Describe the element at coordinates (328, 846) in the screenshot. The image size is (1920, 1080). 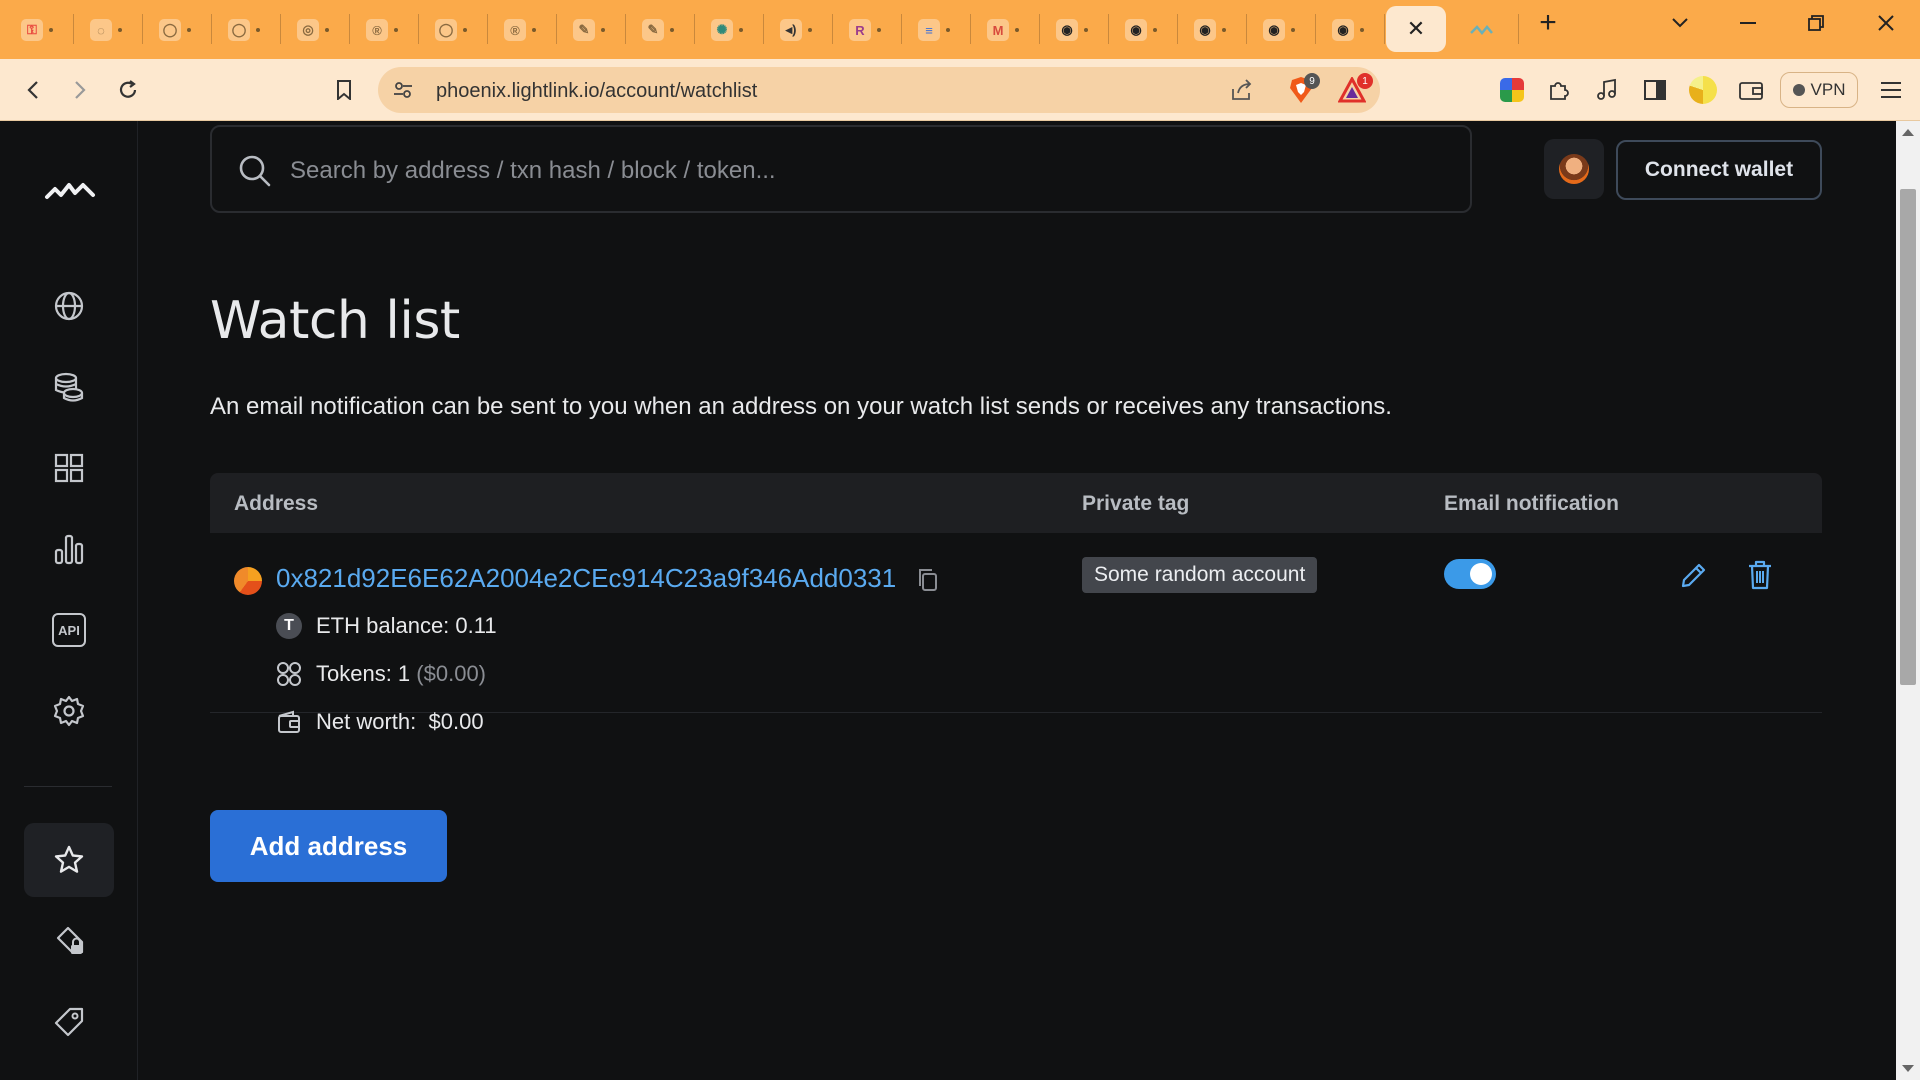
I see `add-address-button: Add address` at that location.